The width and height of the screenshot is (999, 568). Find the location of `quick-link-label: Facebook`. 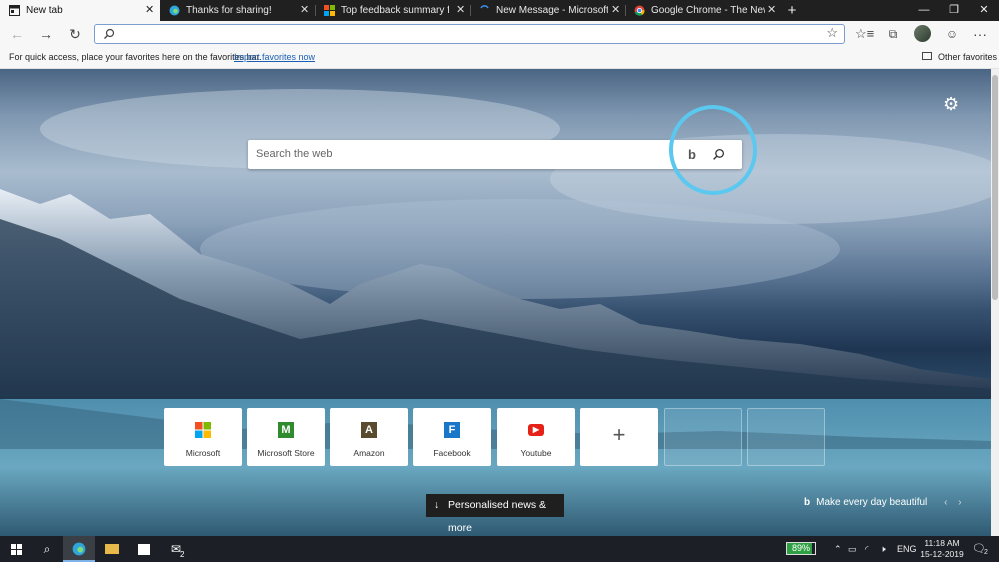

quick-link-label: Facebook is located at coordinates (452, 453).